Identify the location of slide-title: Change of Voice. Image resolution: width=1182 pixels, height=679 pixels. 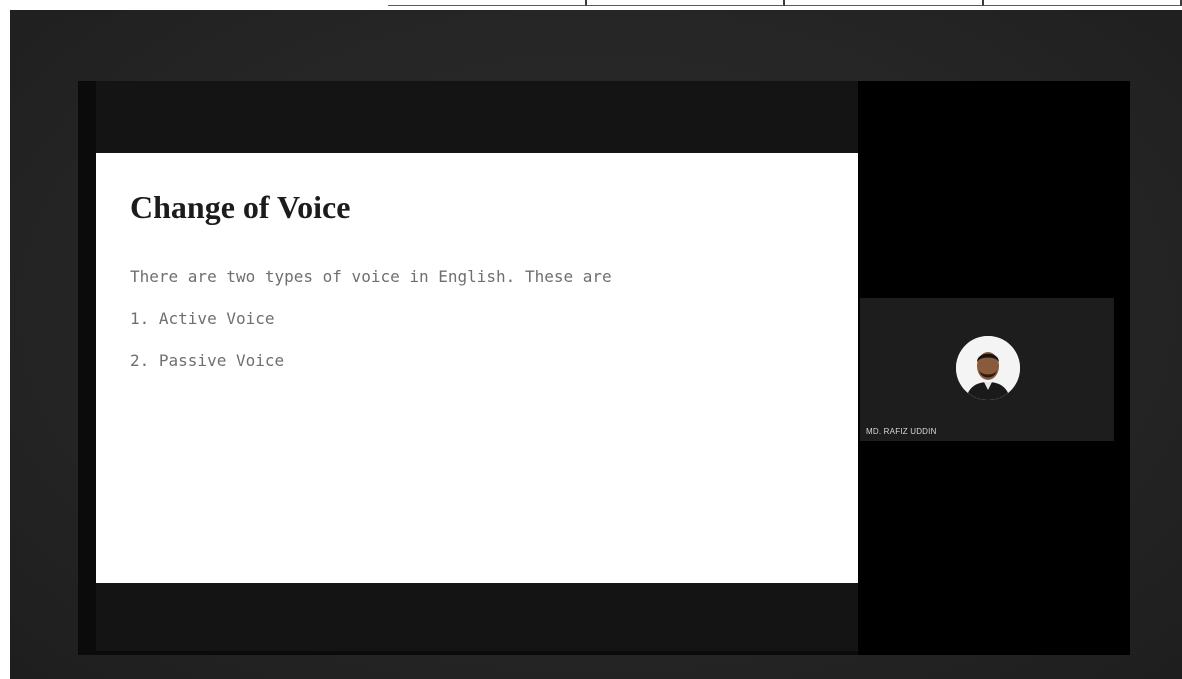
(240, 207).